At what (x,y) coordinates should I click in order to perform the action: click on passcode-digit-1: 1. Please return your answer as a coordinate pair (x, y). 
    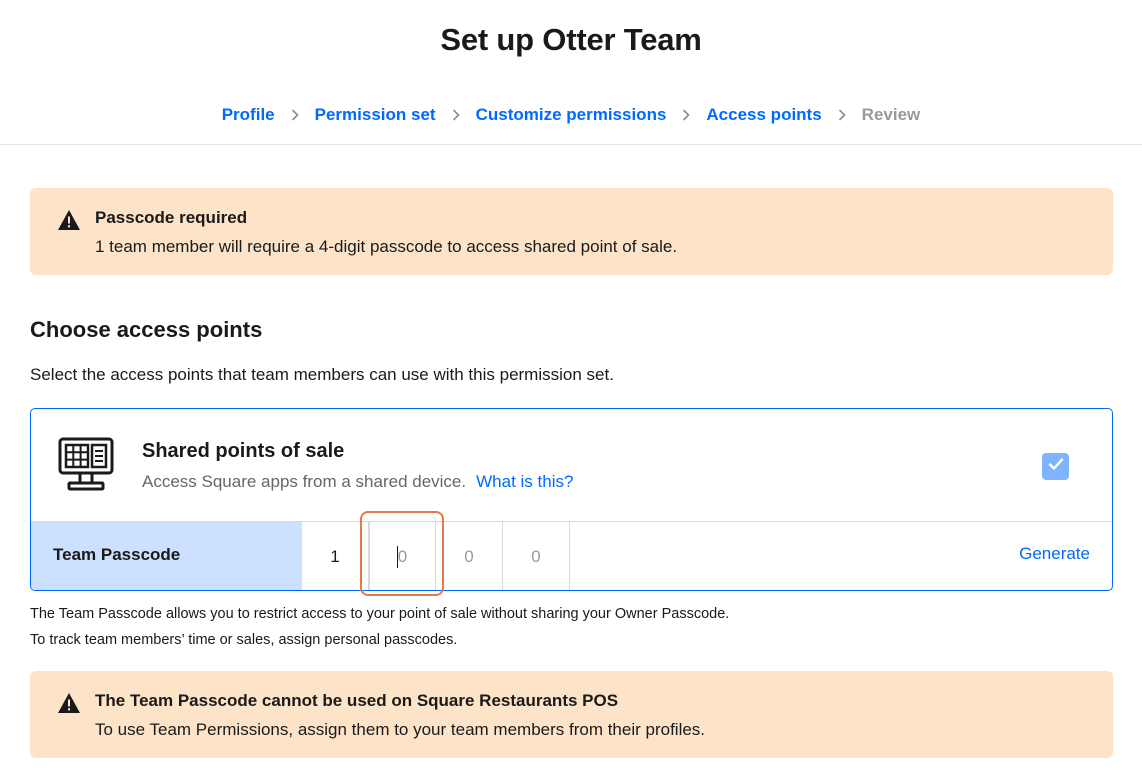
    Looking at the image, I should click on (335, 556).